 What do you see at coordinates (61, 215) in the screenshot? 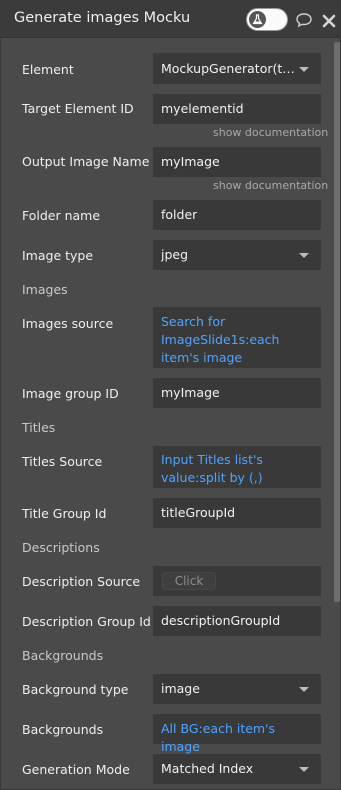
I see `folder-name-label: Folder name` at bounding box center [61, 215].